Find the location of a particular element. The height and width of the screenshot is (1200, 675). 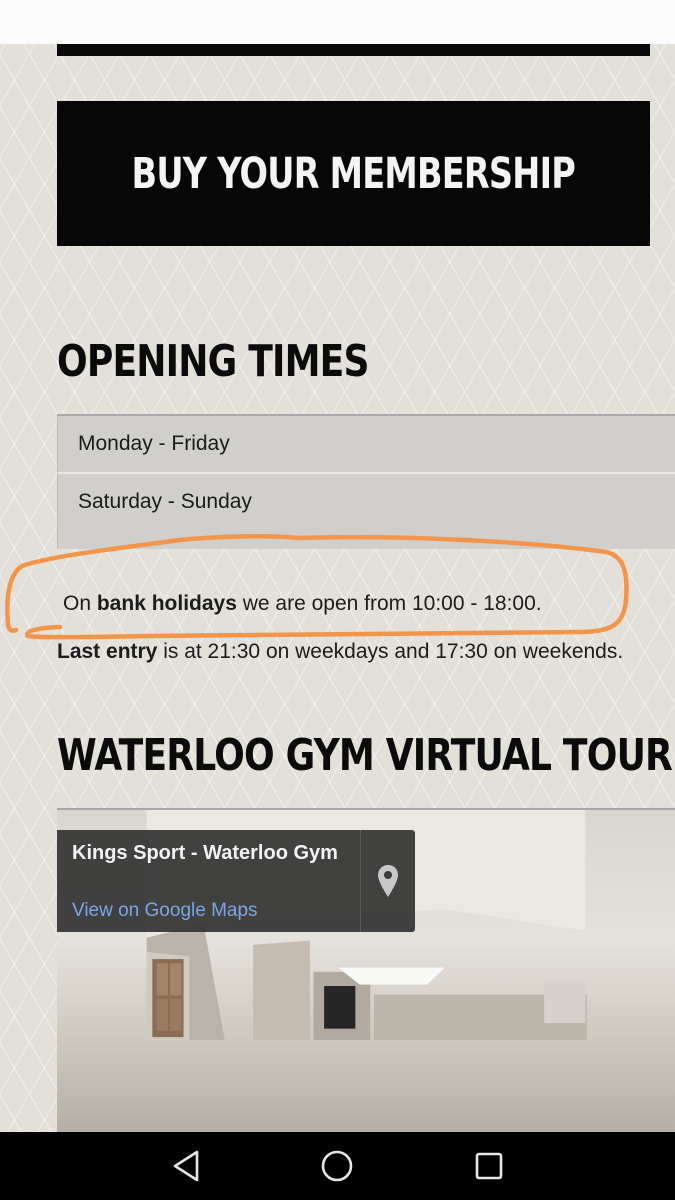

recents-square-icon is located at coordinates (489, 1166).